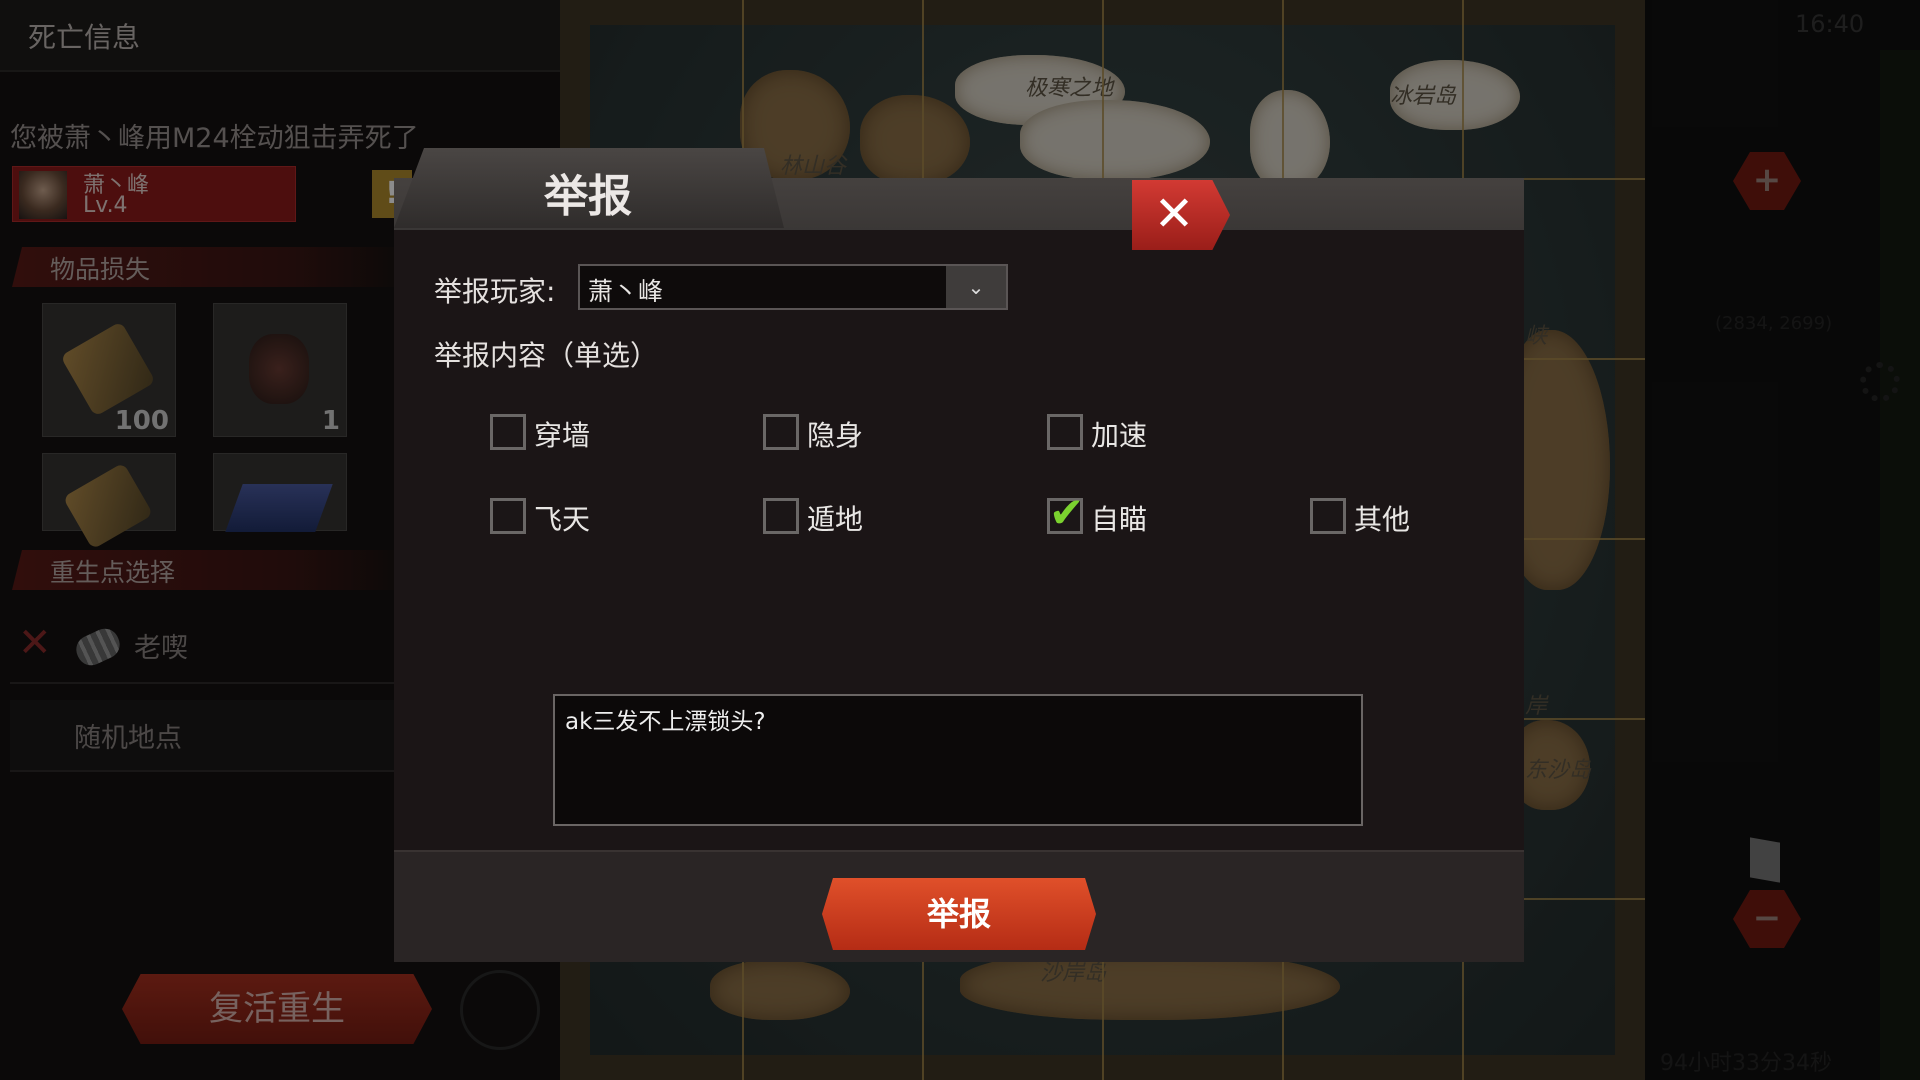  I want to click on option-label: 隐身, so click(835, 435).